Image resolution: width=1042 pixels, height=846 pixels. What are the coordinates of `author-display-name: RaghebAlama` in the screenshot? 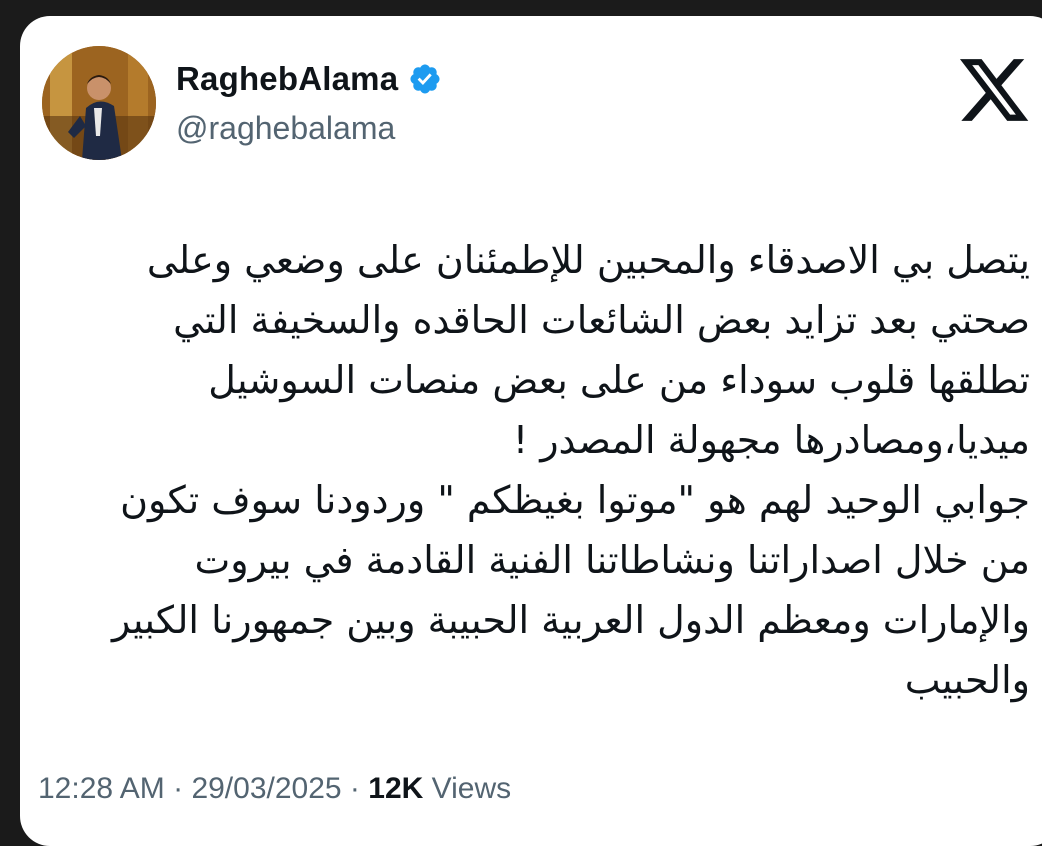 It's located at (287, 79).